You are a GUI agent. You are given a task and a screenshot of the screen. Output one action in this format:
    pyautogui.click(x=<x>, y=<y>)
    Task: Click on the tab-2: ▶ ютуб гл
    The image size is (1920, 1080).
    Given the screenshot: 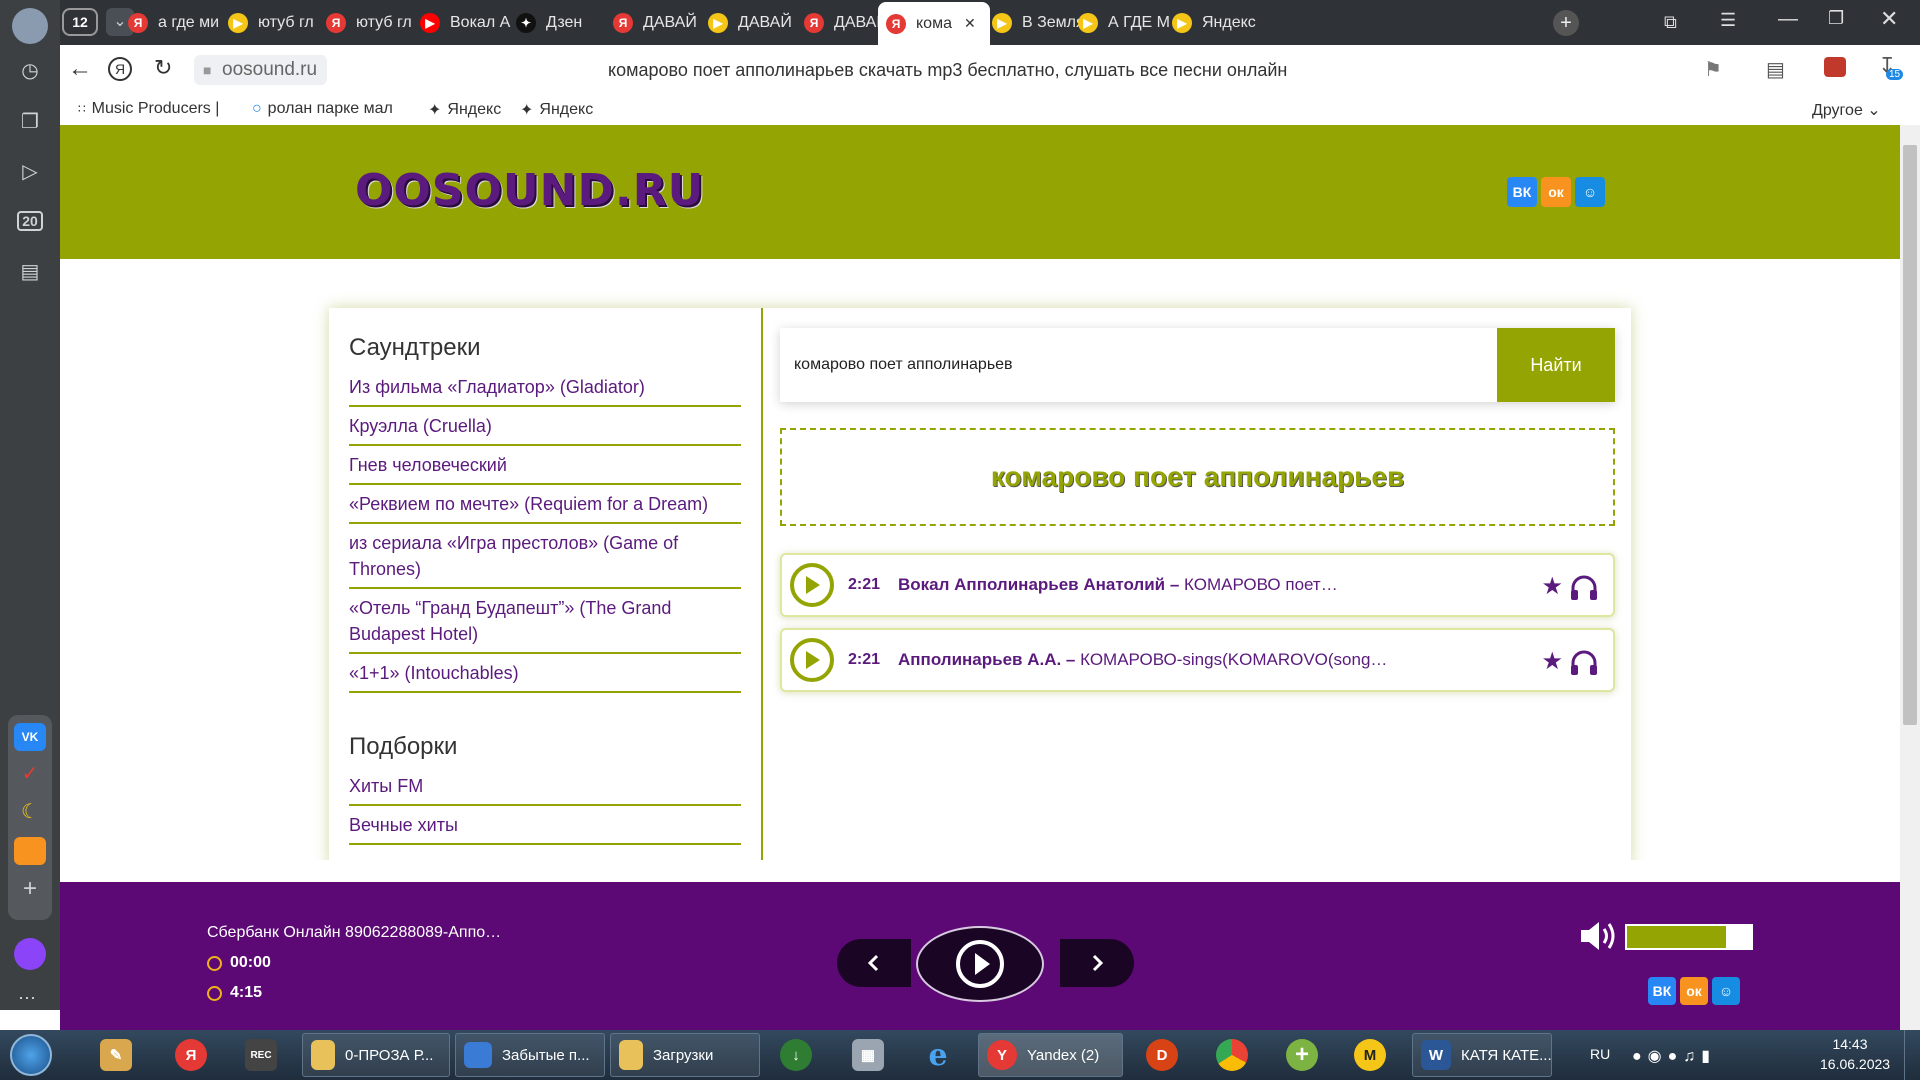 What is the action you would take?
    pyautogui.click(x=275, y=23)
    